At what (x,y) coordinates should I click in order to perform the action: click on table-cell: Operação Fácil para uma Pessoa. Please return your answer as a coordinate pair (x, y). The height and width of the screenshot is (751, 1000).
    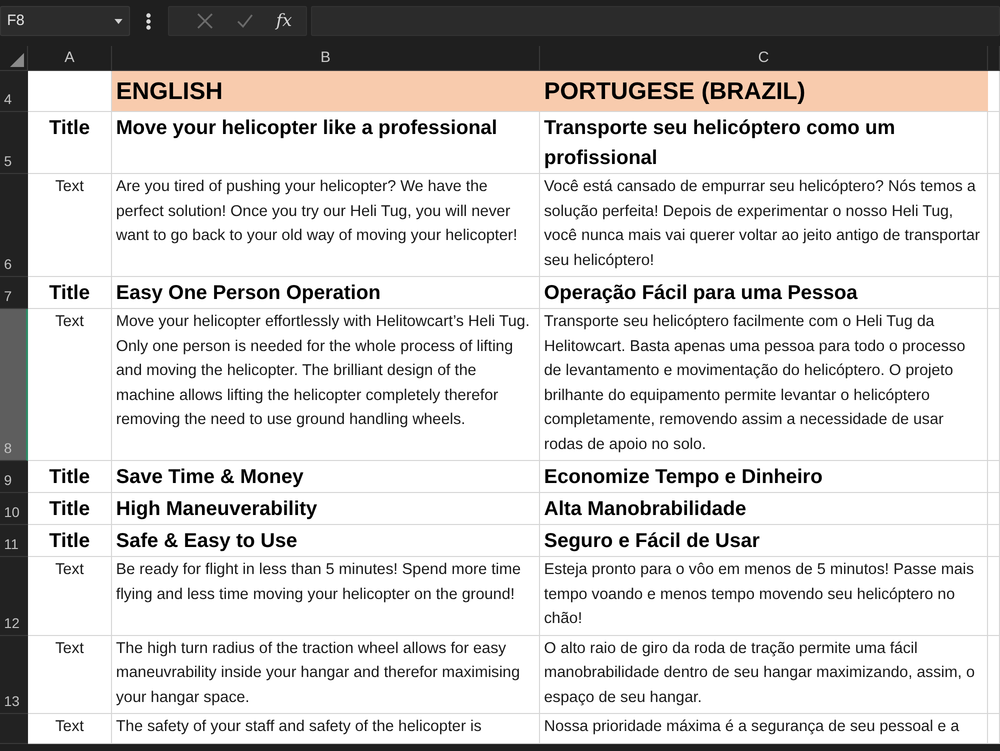
    Looking at the image, I should click on (764, 293).